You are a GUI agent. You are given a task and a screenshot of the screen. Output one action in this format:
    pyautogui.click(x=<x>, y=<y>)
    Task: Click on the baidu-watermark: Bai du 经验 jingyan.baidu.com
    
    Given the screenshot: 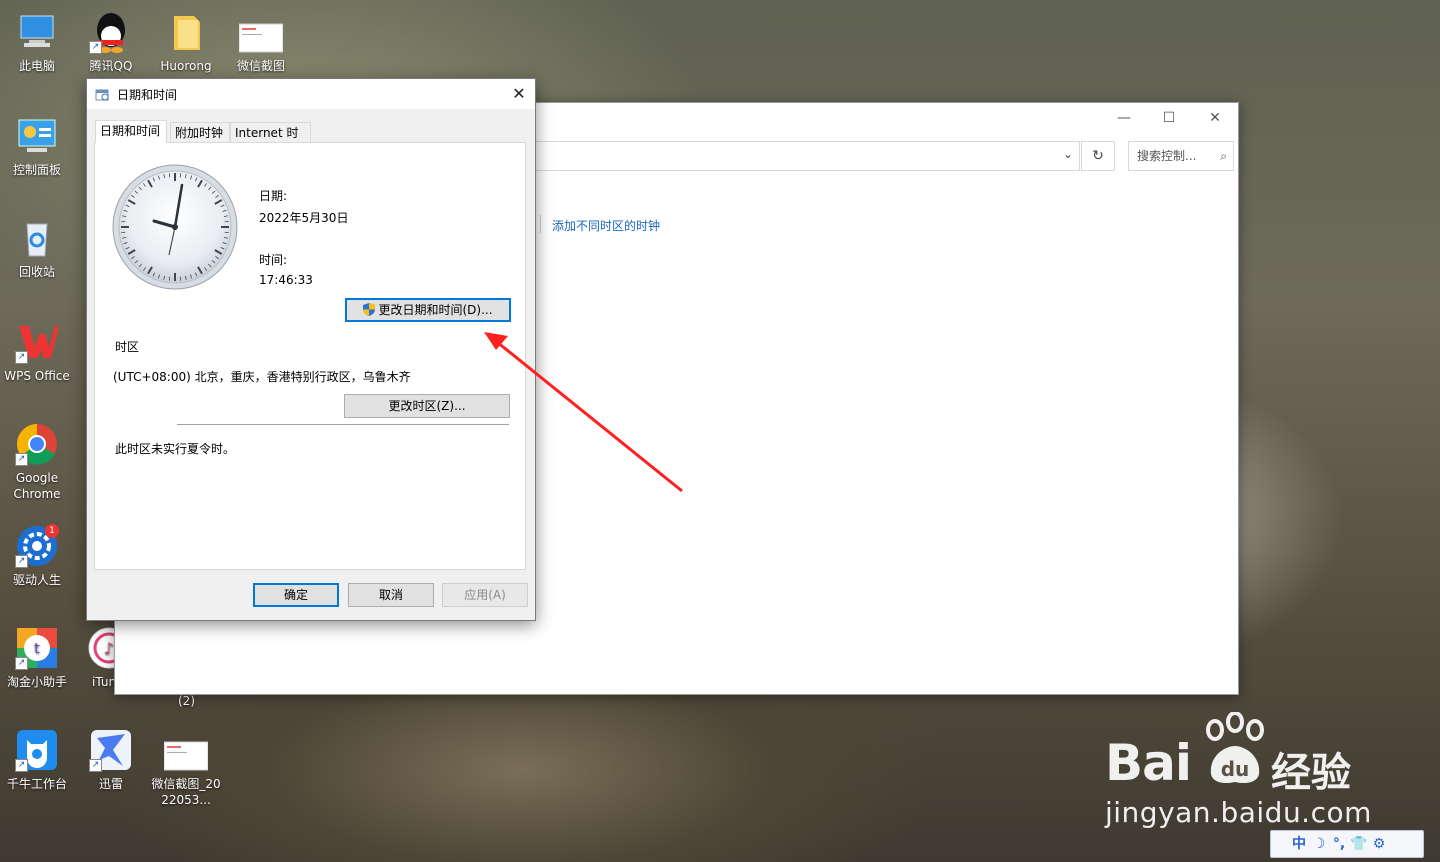 What is the action you would take?
    pyautogui.click(x=1255, y=772)
    